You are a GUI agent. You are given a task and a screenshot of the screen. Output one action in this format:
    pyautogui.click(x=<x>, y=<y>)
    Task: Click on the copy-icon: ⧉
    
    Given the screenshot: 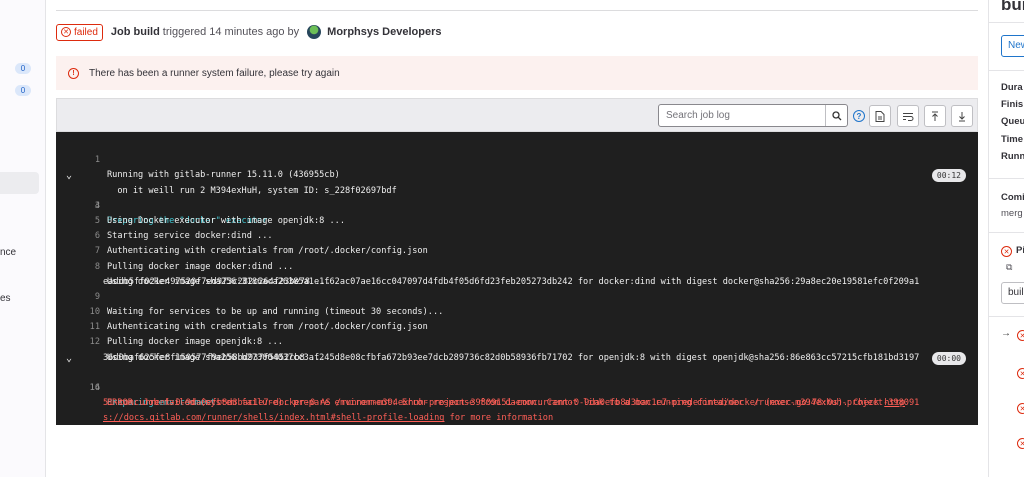 What is the action you would take?
    pyautogui.click(x=1009, y=267)
    